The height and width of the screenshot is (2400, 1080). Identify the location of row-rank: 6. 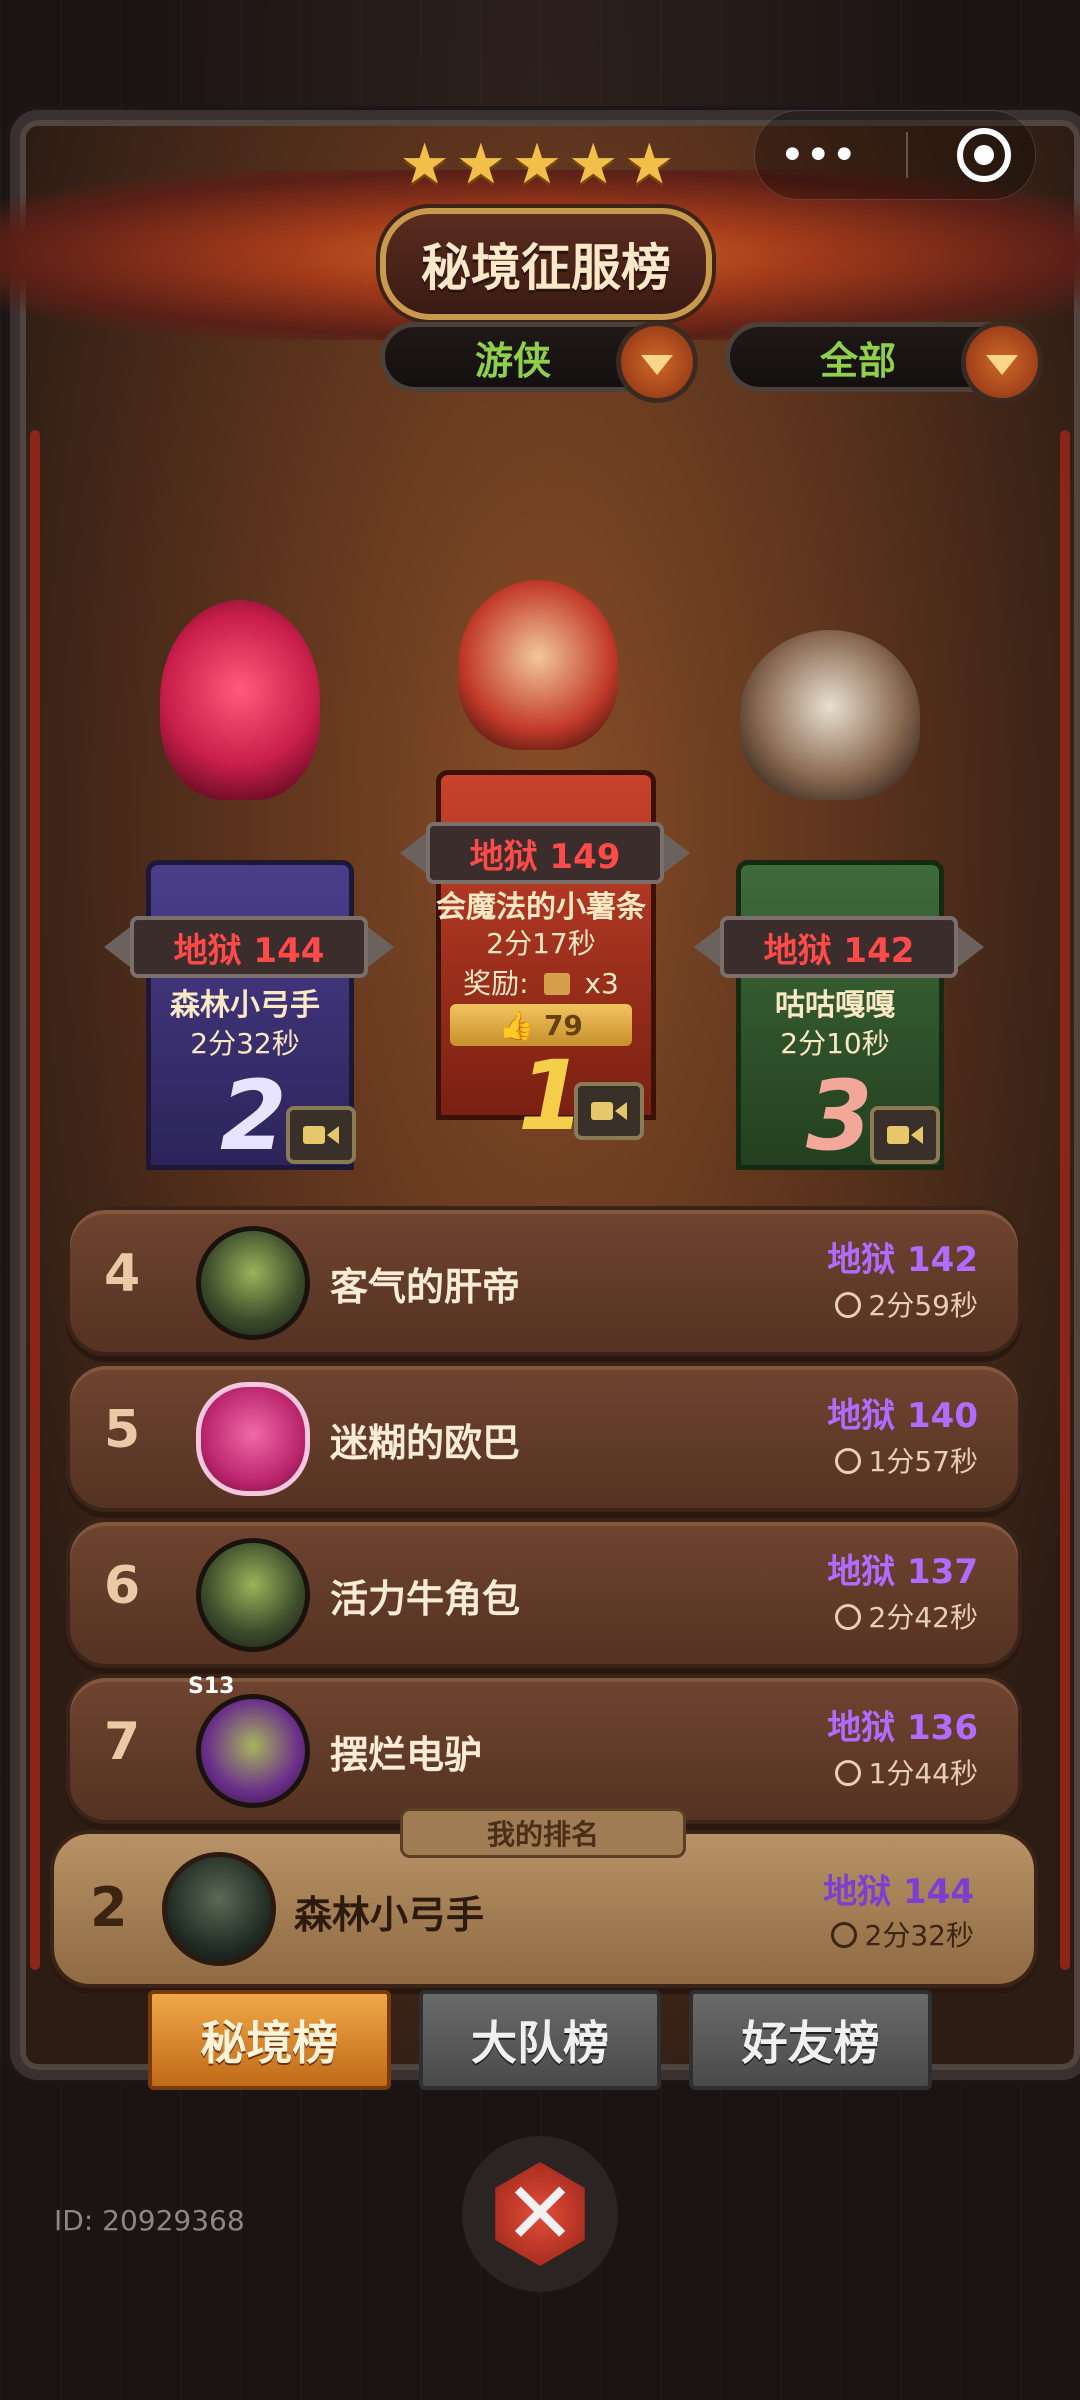
(122, 1586).